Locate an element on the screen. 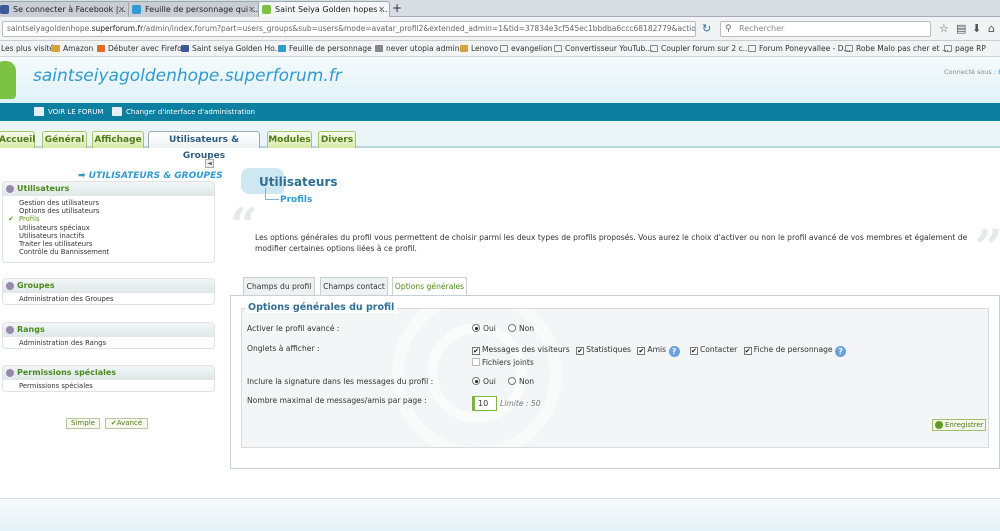 This screenshot has width=1000, height=531. option-fichiers-joints: Fichiers joints is located at coordinates (503, 362).